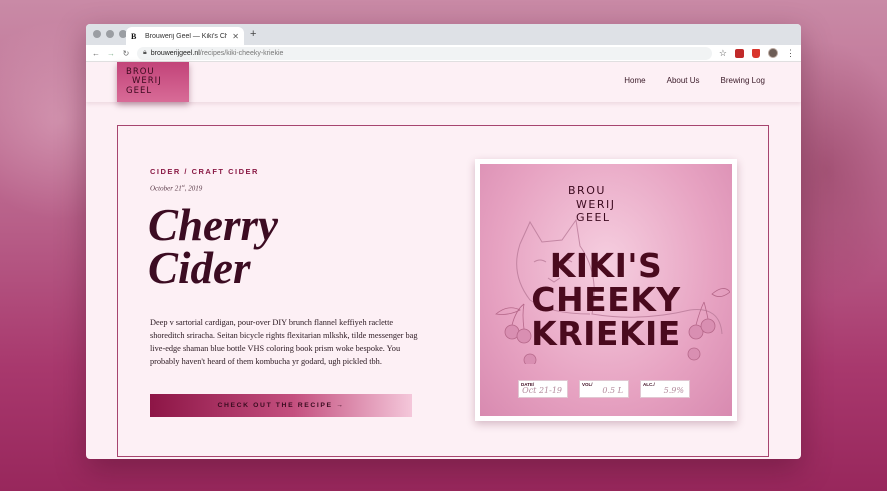 The width and height of the screenshot is (887, 491). I want to click on label-title-line-3: KRIEKIE, so click(606, 333).